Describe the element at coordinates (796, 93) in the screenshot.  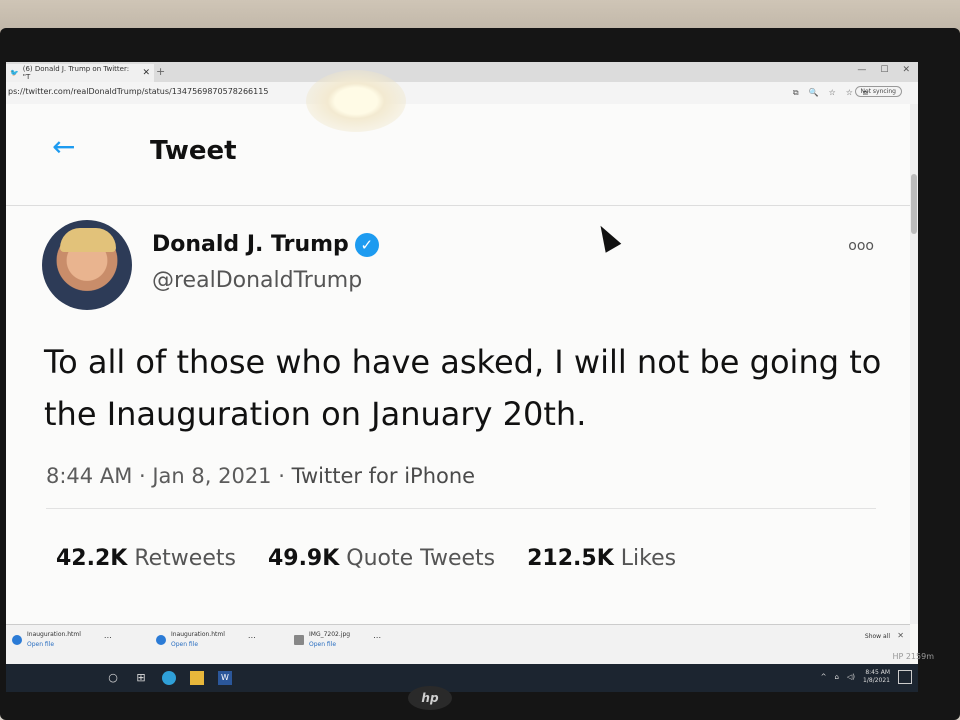
I see `open-in-app-icon: ⧉` at that location.